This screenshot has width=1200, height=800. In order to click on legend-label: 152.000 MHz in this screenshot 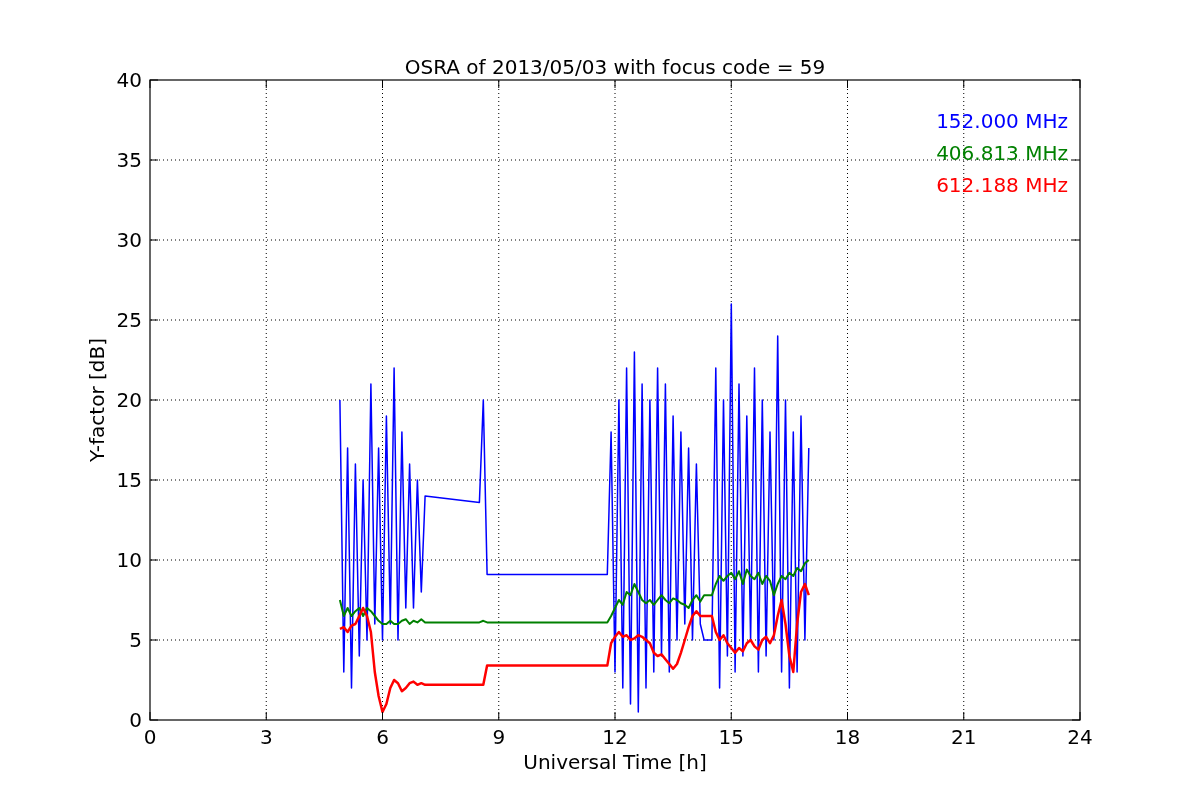, I will do `click(1002, 121)`.